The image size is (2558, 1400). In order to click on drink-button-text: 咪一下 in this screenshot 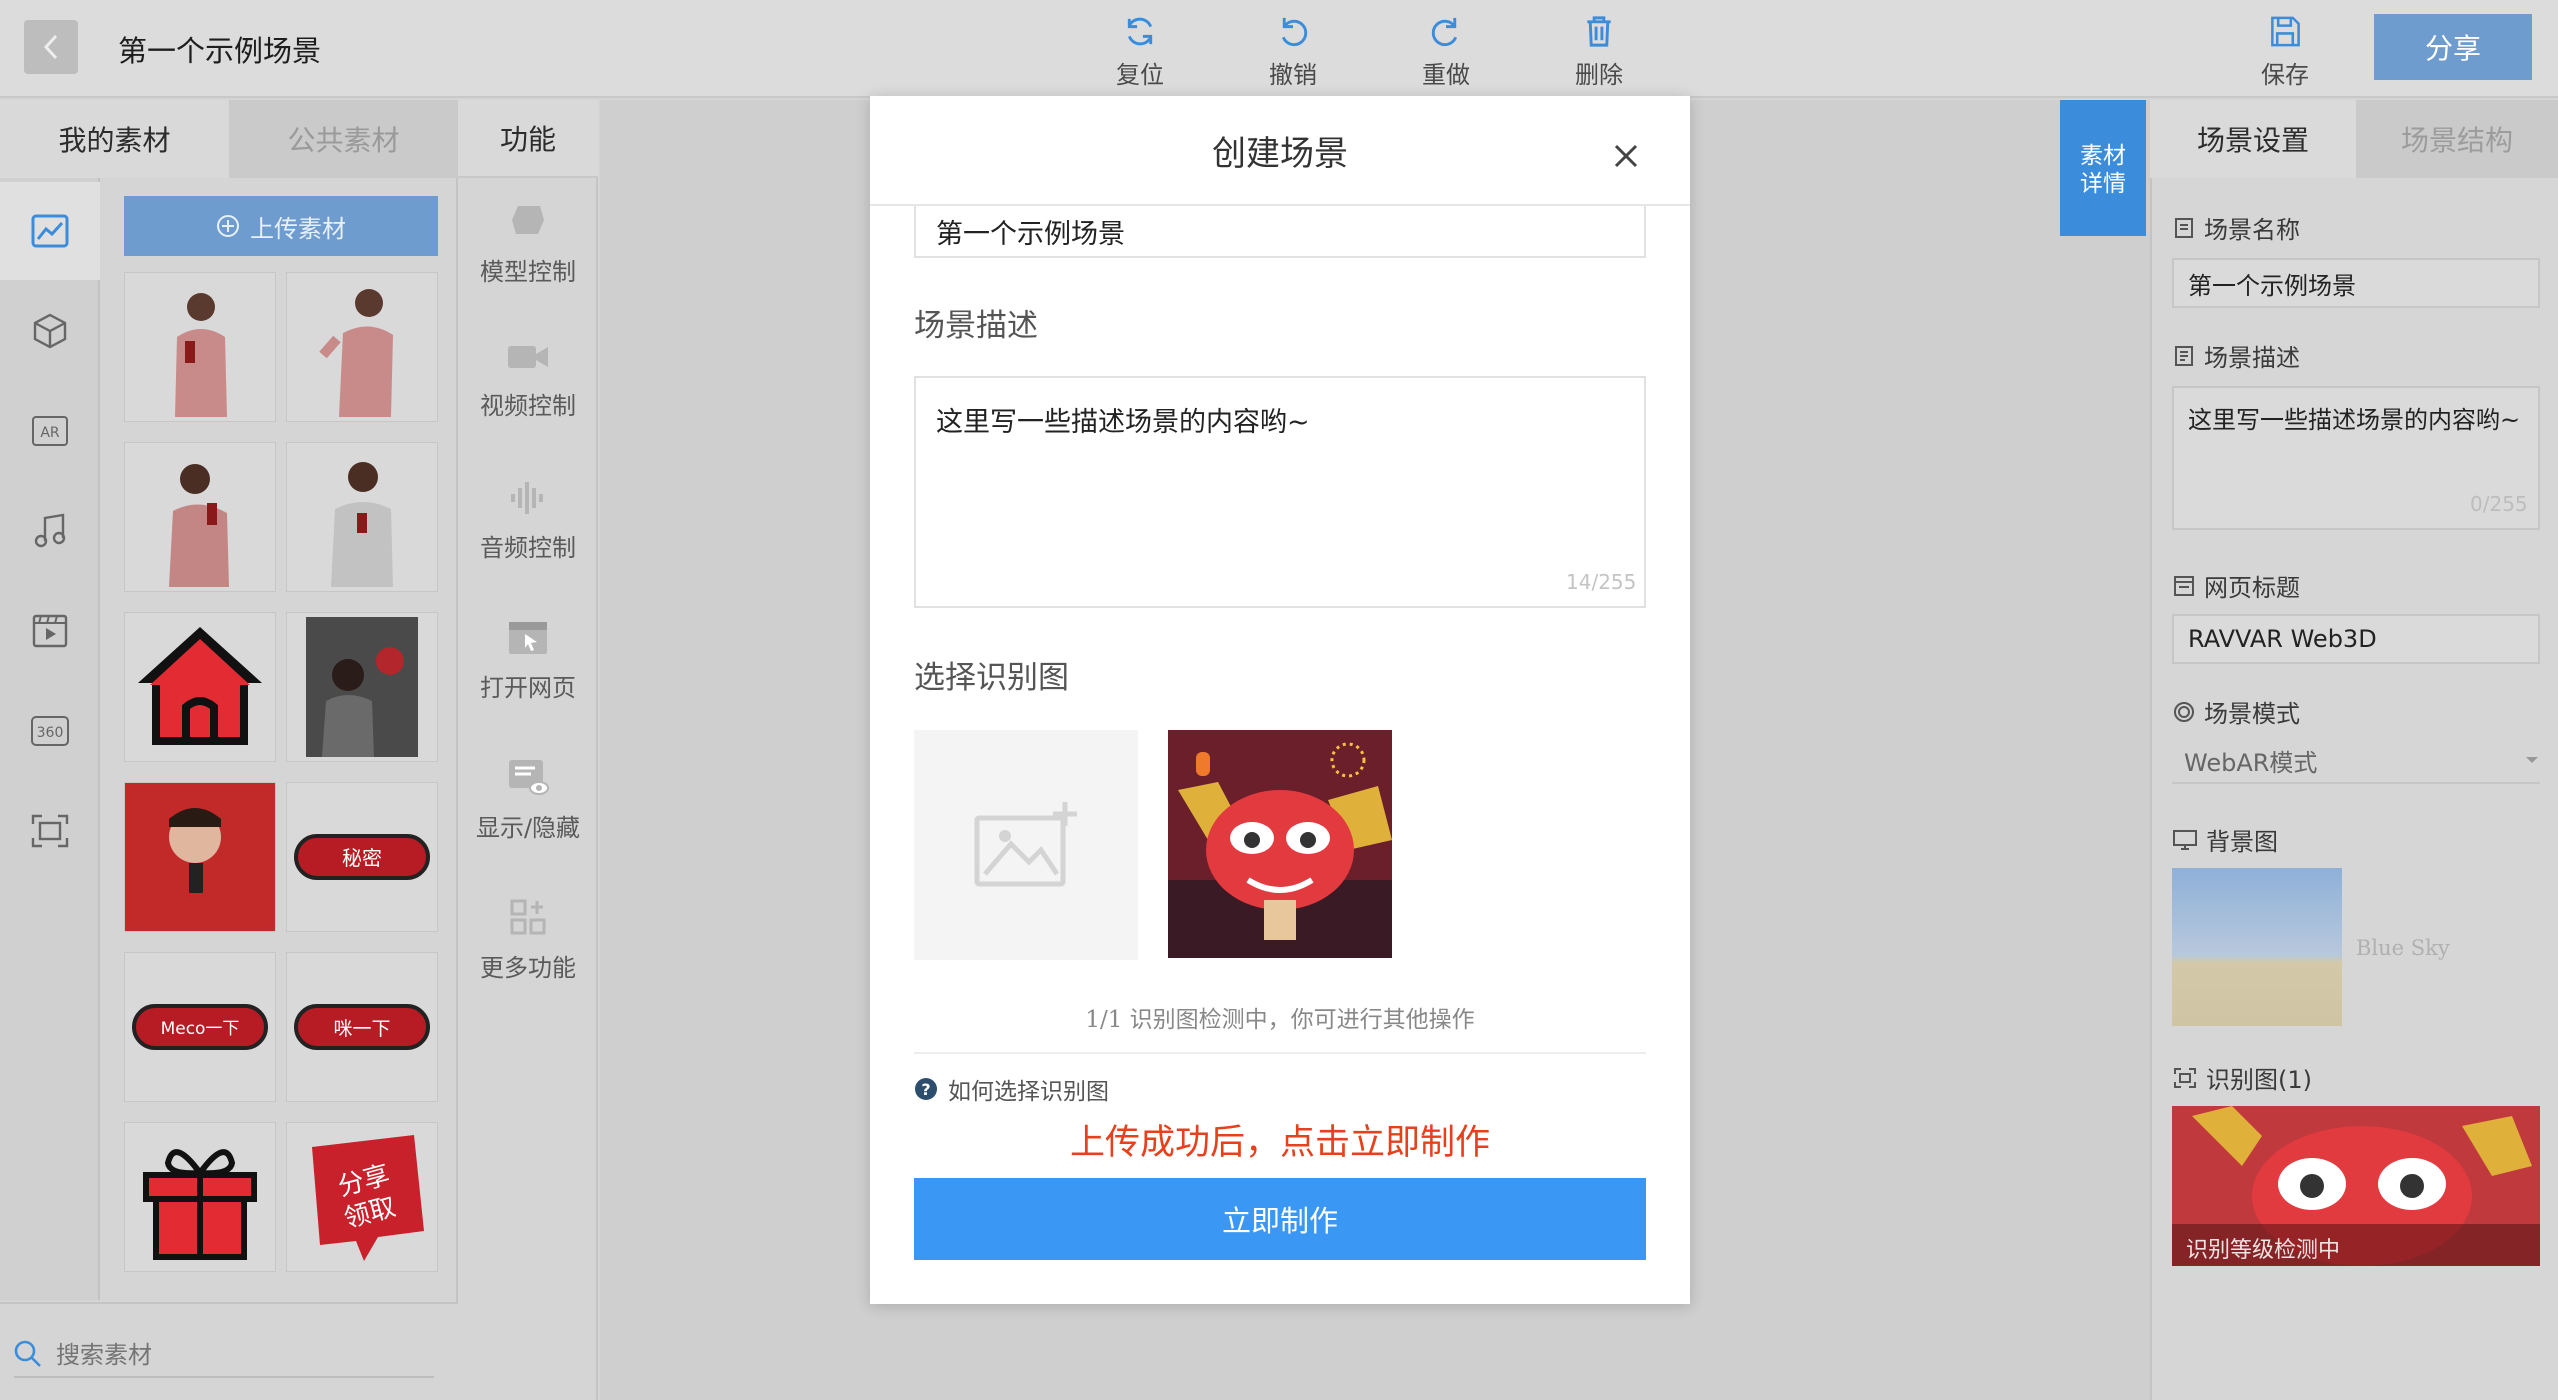, I will do `click(361, 1029)`.